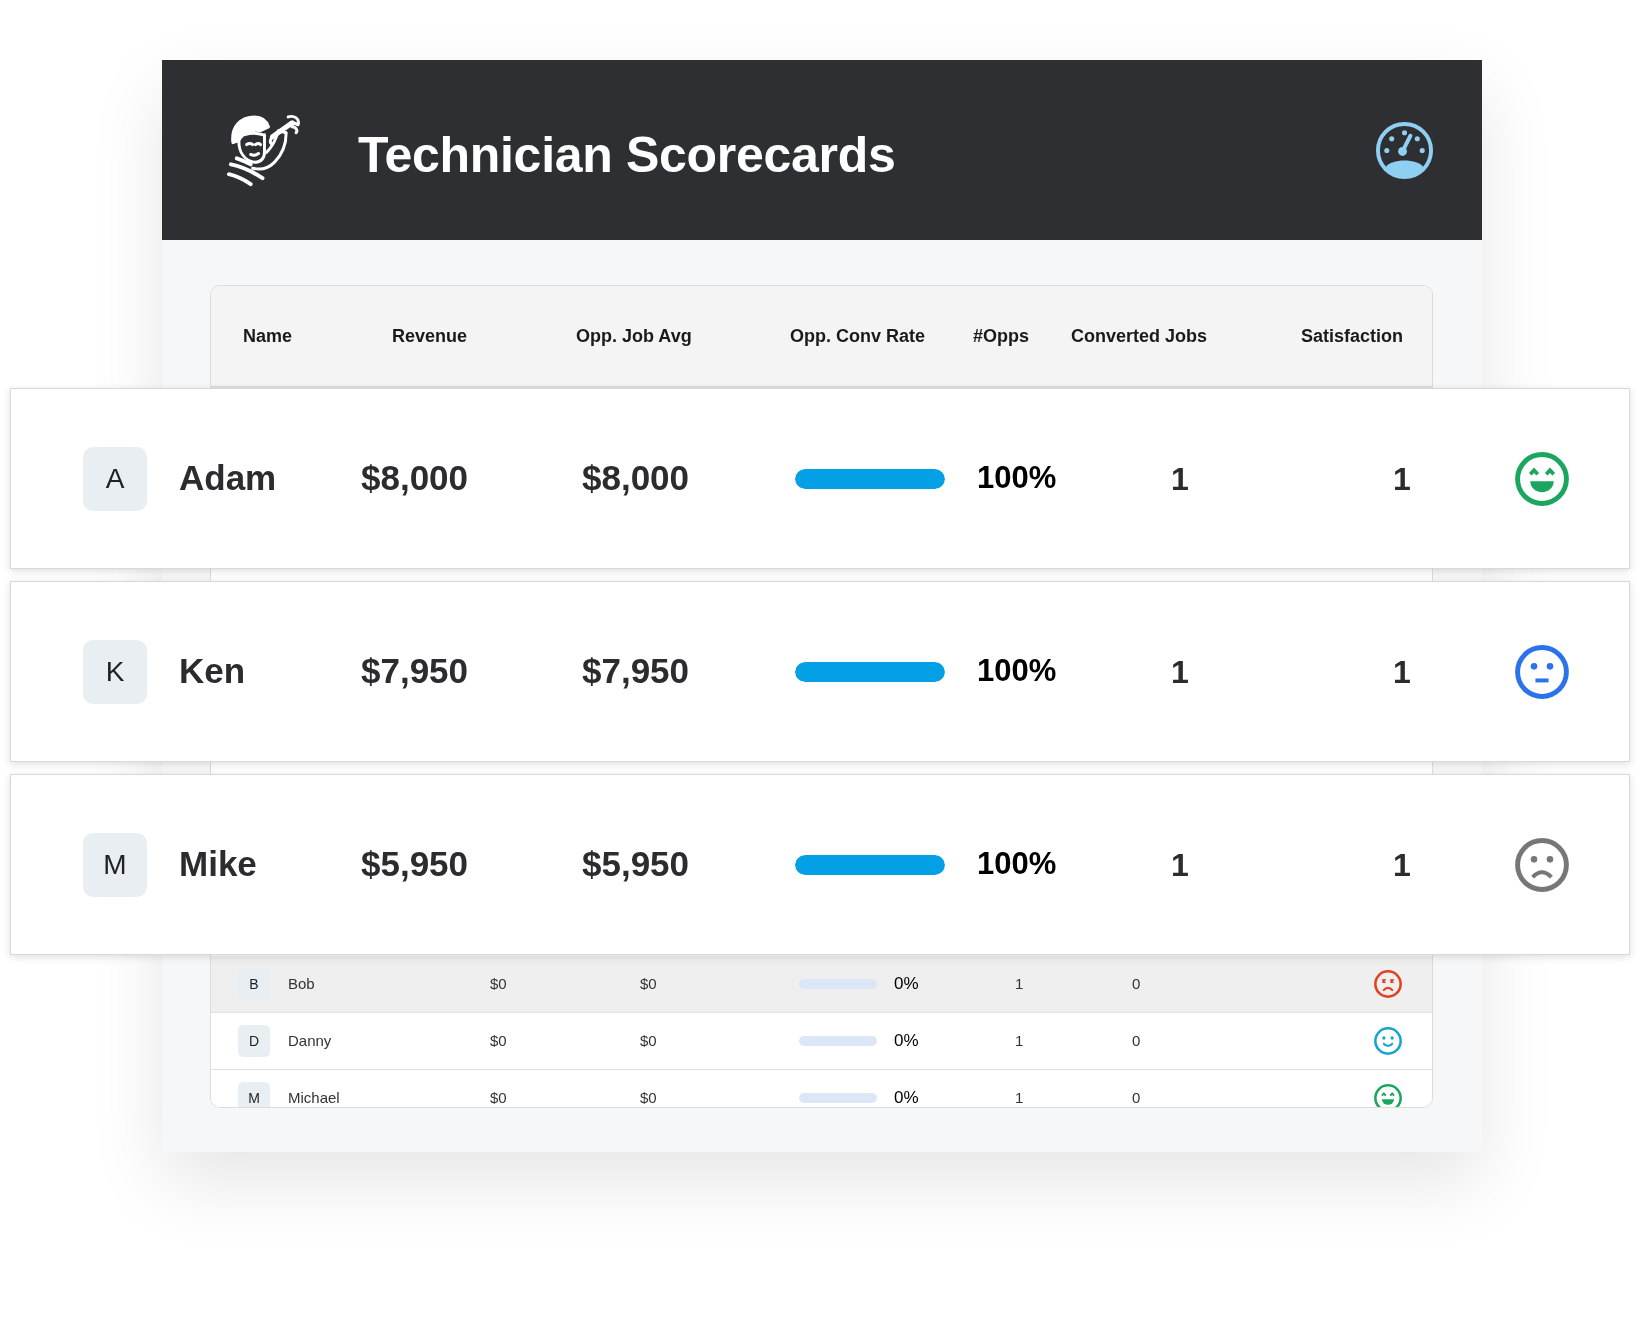 This screenshot has height=1332, width=1642. Describe the element at coordinates (636, 671) in the screenshot. I see `job-average-value: $7,950` at that location.